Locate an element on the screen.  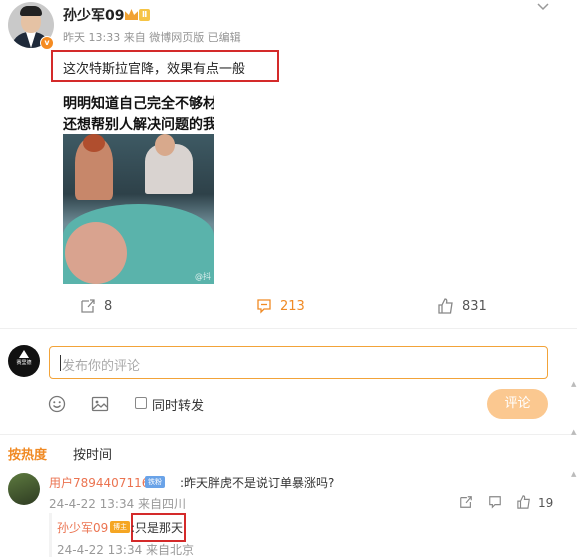
repost-button: 8 is located at coordinates (96, 306).